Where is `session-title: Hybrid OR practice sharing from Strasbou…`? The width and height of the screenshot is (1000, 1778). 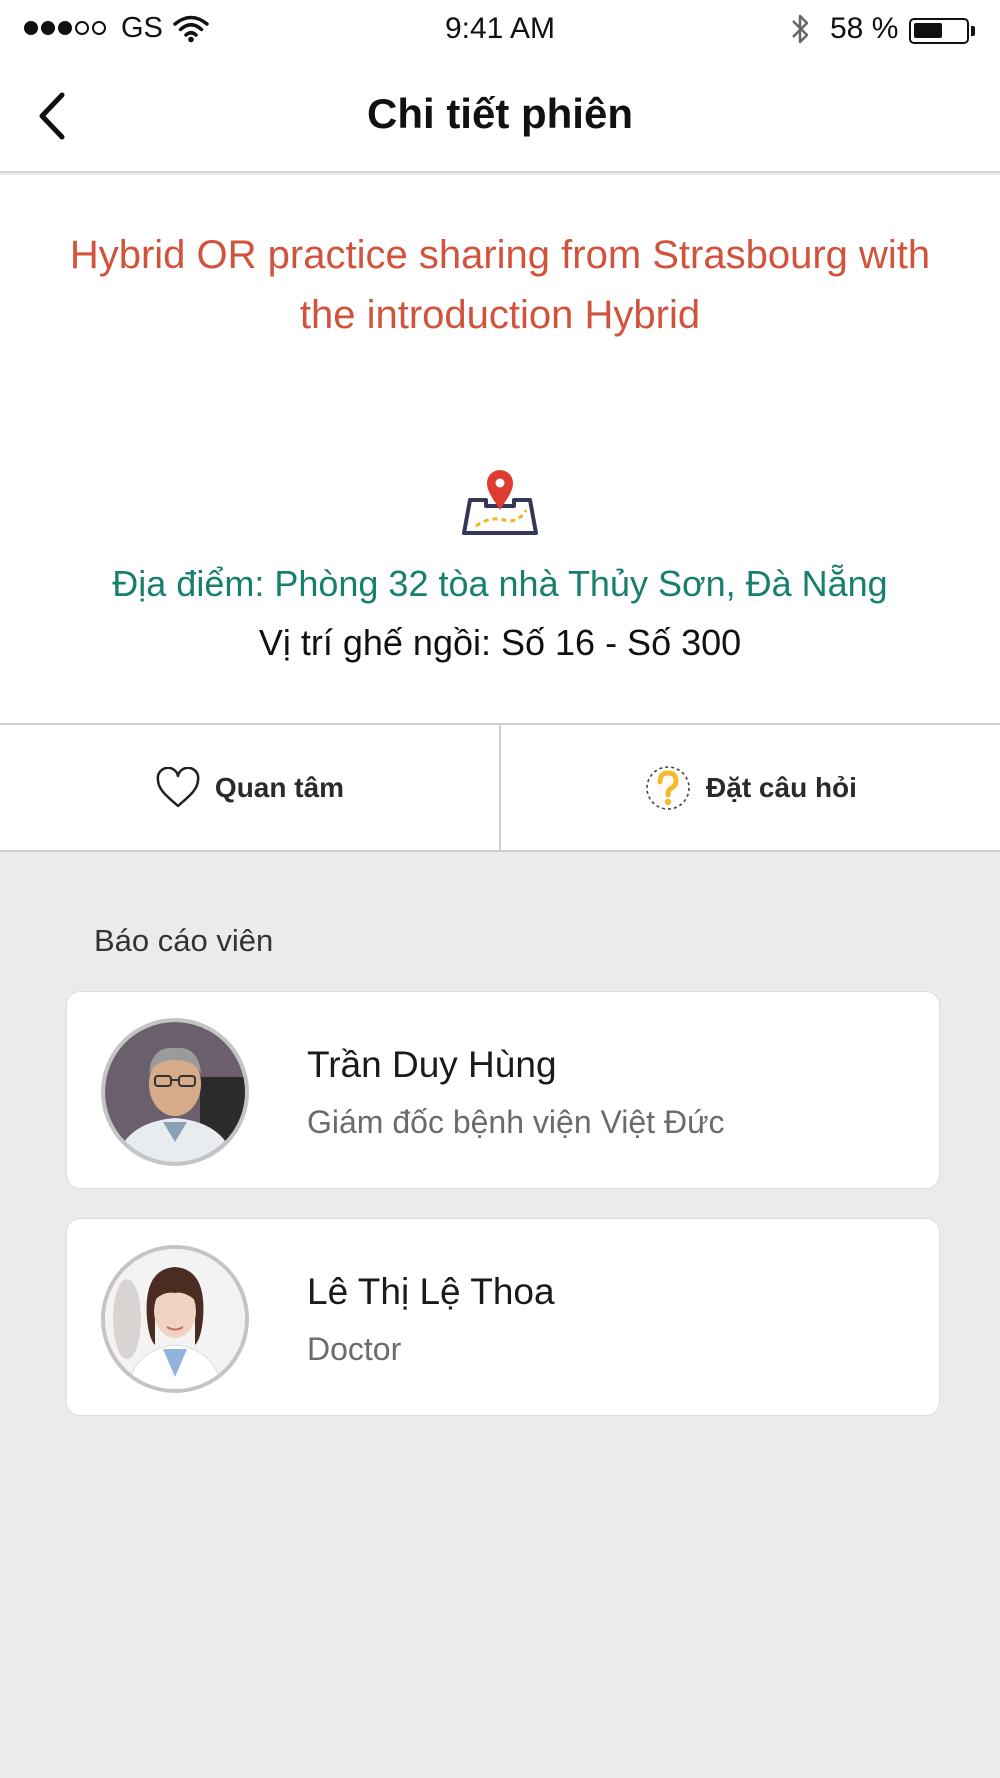
session-title: Hybrid OR practice sharing from Strasbou… is located at coordinates (500, 285).